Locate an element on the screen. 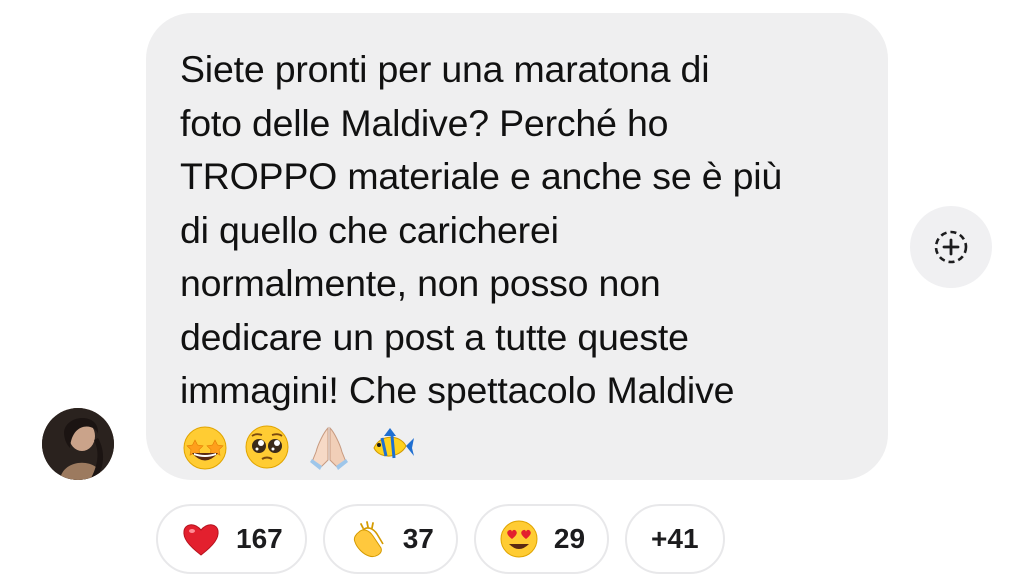  avatar is located at coordinates (78, 444).